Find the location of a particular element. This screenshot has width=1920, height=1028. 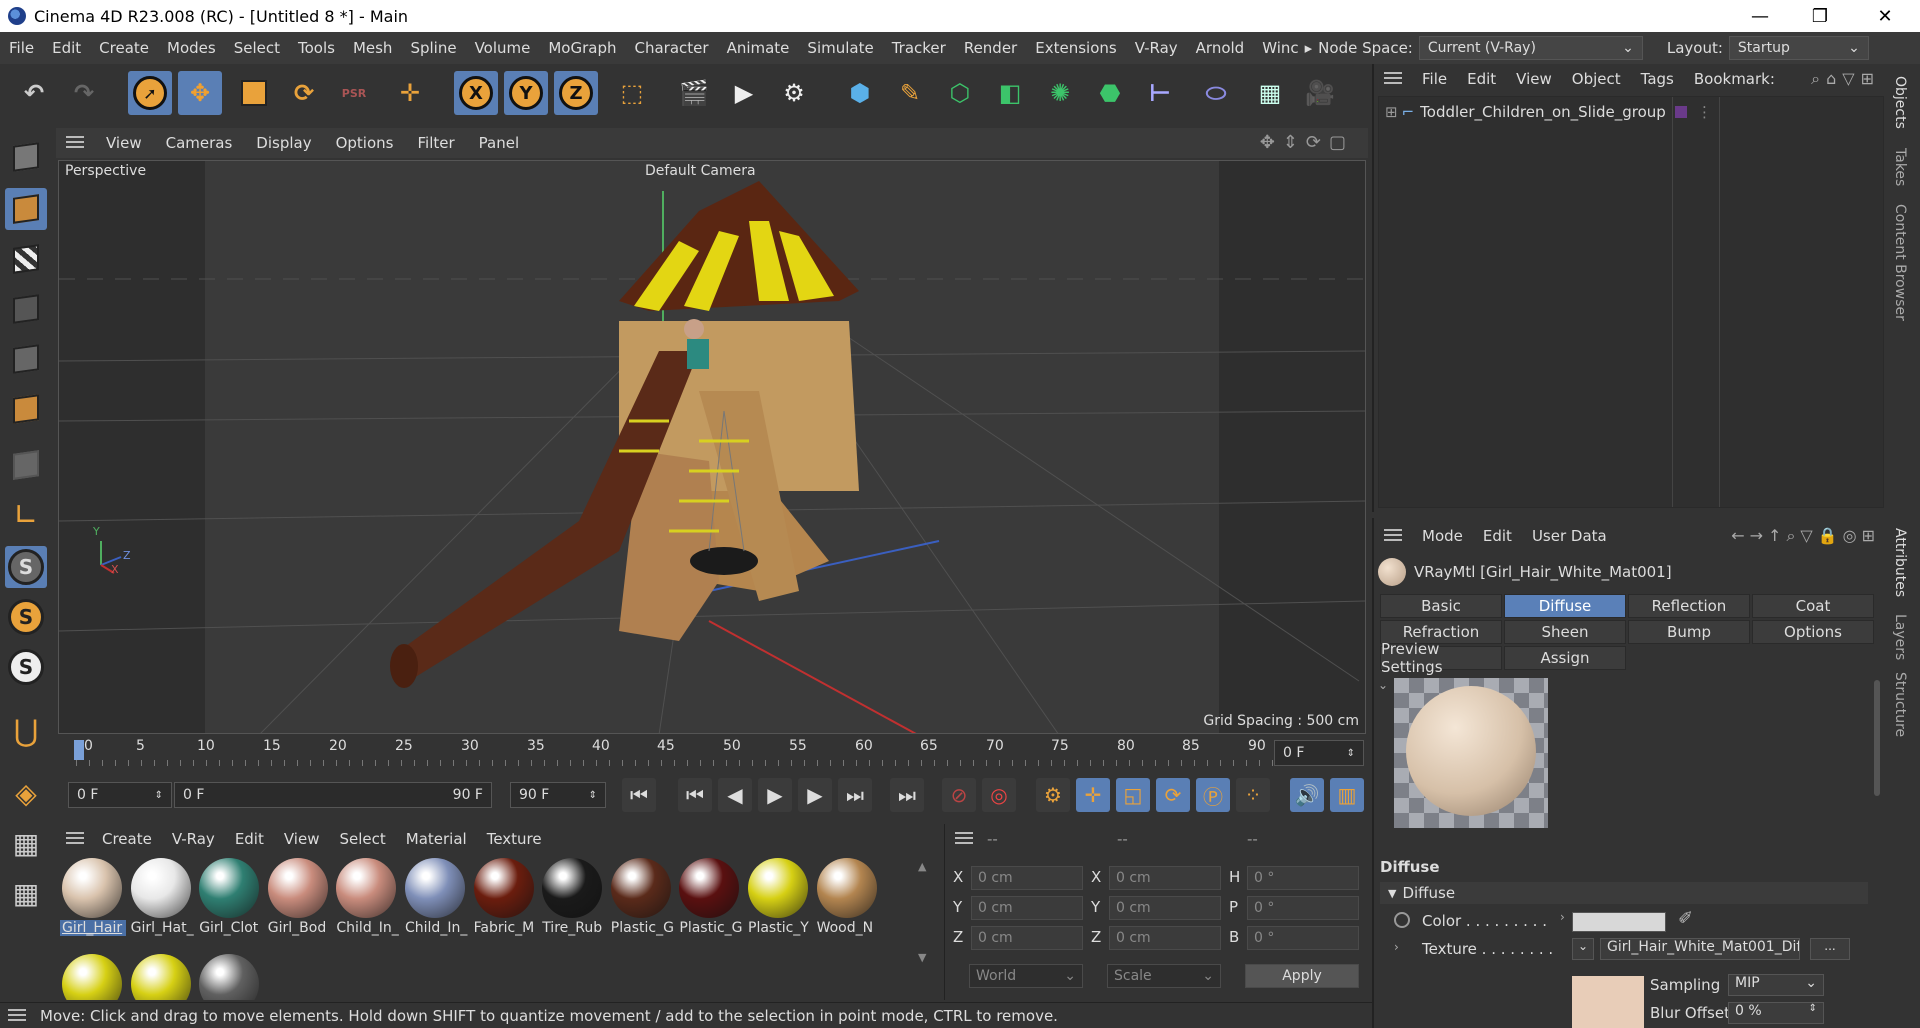

model-mode-icon is located at coordinates (26, 209).